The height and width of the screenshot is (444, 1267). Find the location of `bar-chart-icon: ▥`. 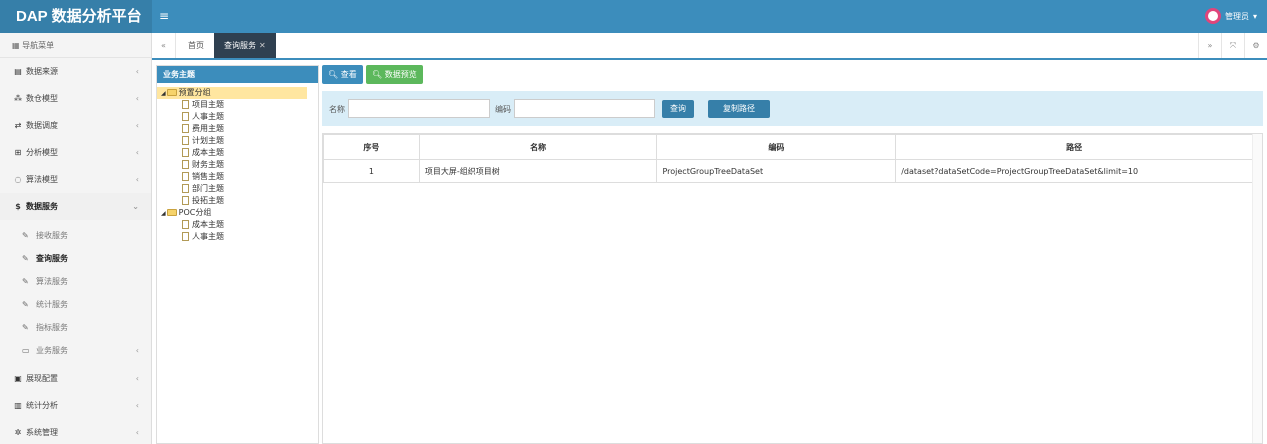

bar-chart-icon: ▥ is located at coordinates (18, 405).